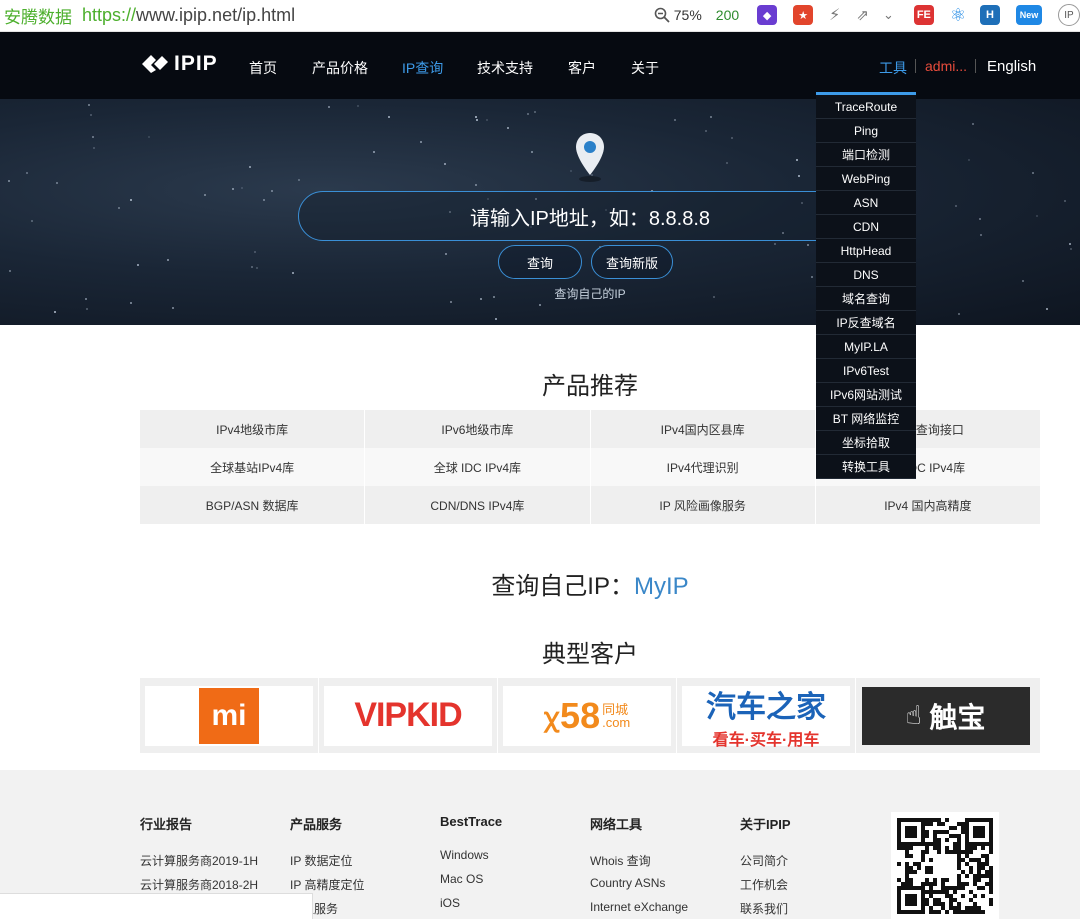 This screenshot has width=1080, height=924. What do you see at coordinates (765, 888) in the screenshot?
I see `footer-link: 工作机会` at bounding box center [765, 888].